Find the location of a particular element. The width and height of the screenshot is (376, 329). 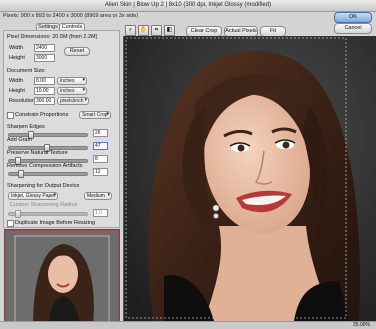

doc-width-input: 8.00 is located at coordinates (44, 81).